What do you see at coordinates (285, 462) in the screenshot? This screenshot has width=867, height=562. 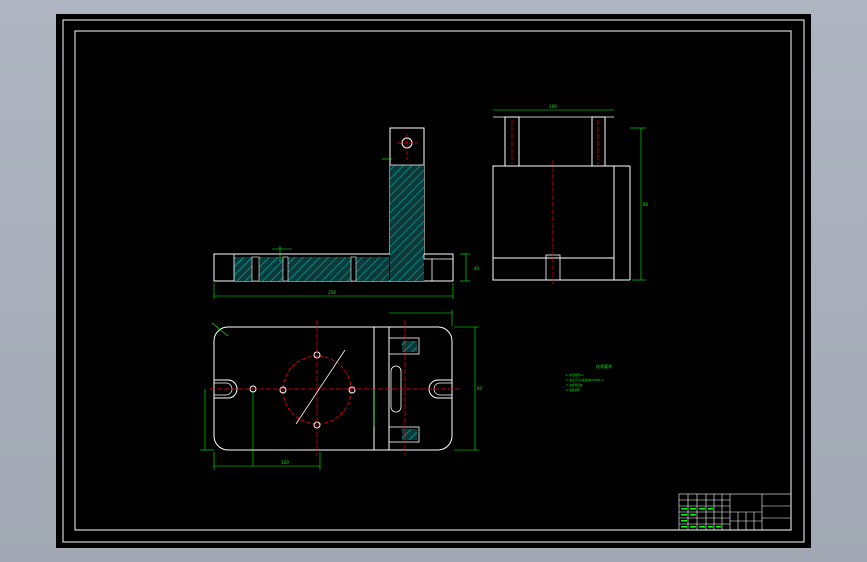 I see `plan-length-label: 120` at bounding box center [285, 462].